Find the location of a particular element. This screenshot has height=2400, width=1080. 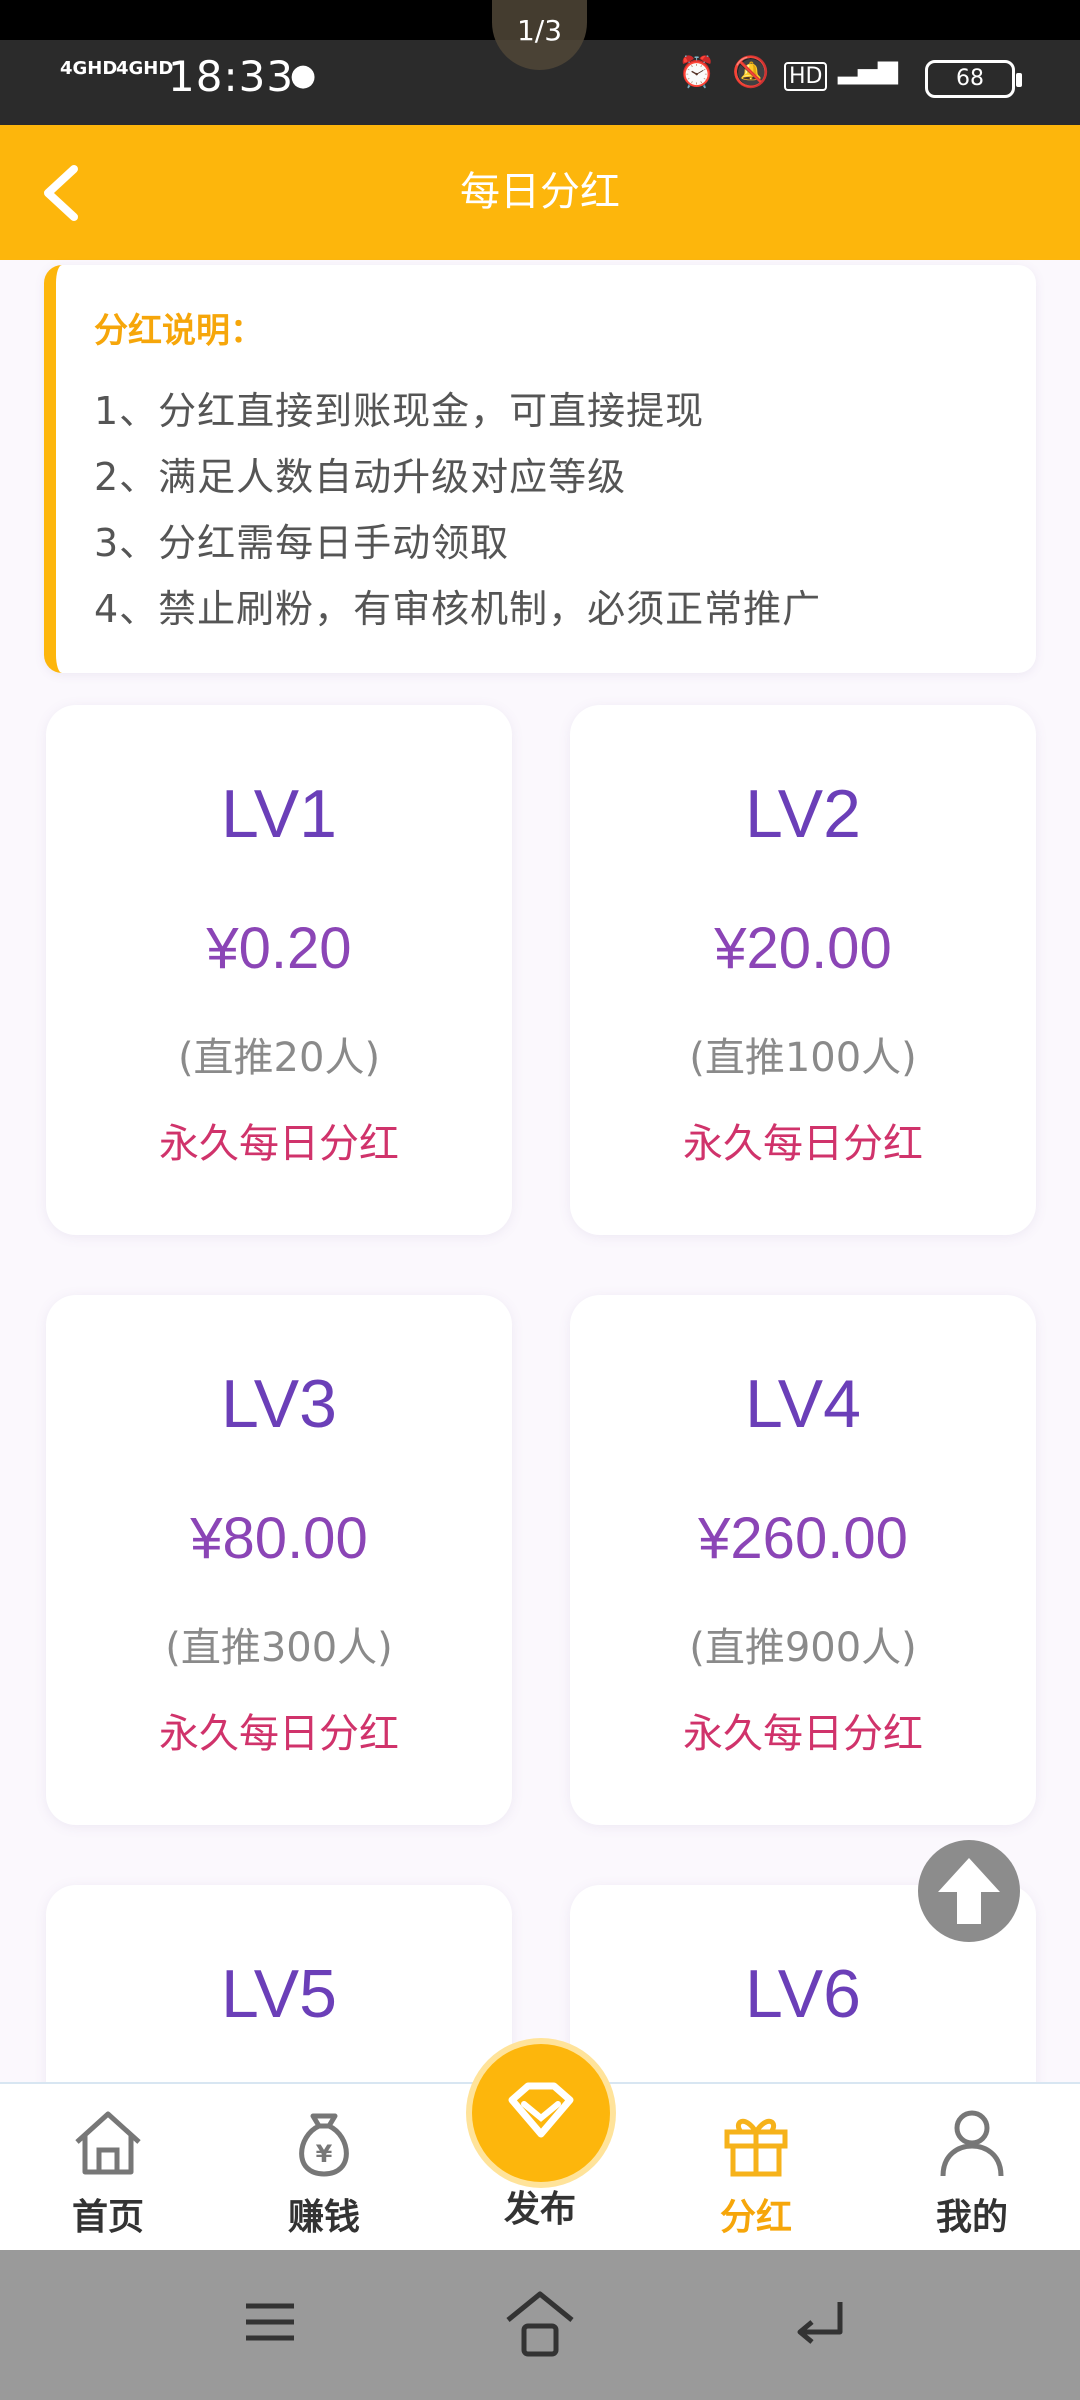

page-header: 每日分红 is located at coordinates (540, 192).